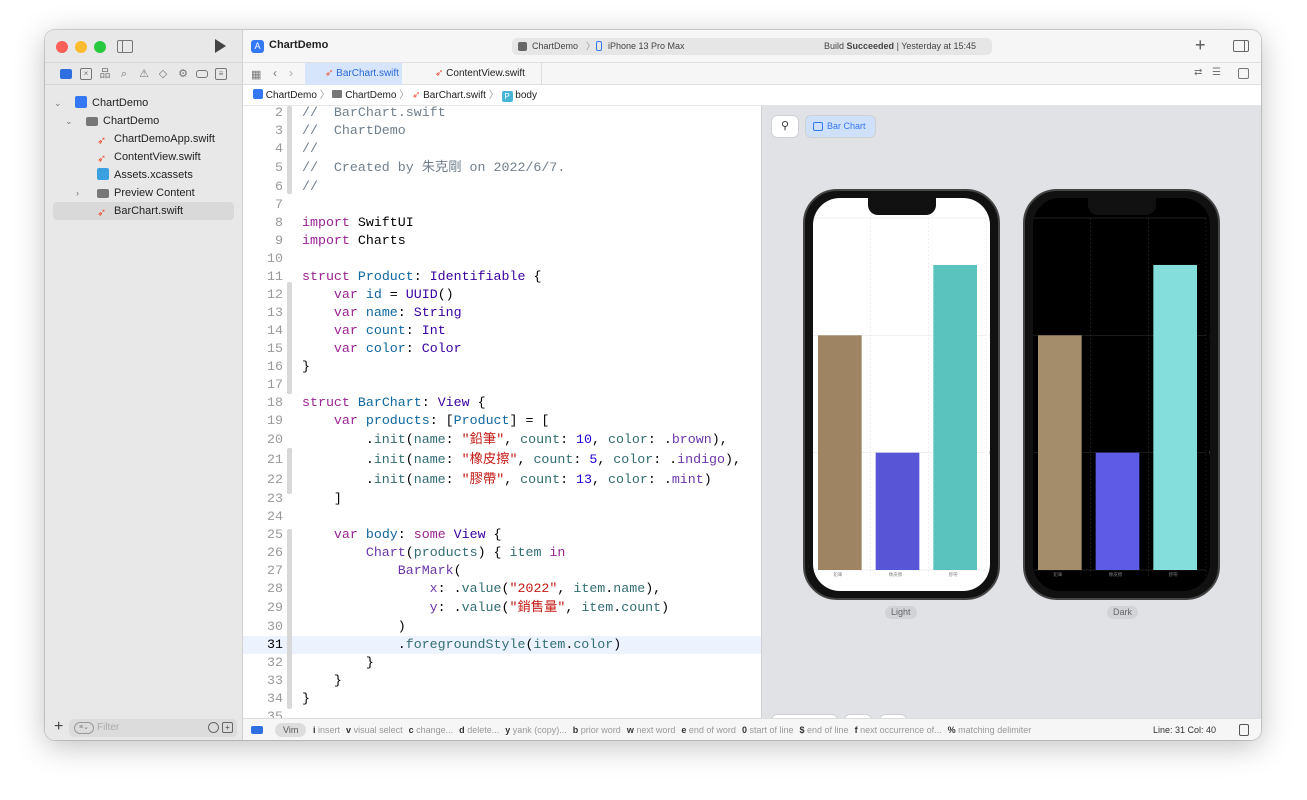  I want to click on navigator-item: ➶ BarChart.swift, so click(143, 211).